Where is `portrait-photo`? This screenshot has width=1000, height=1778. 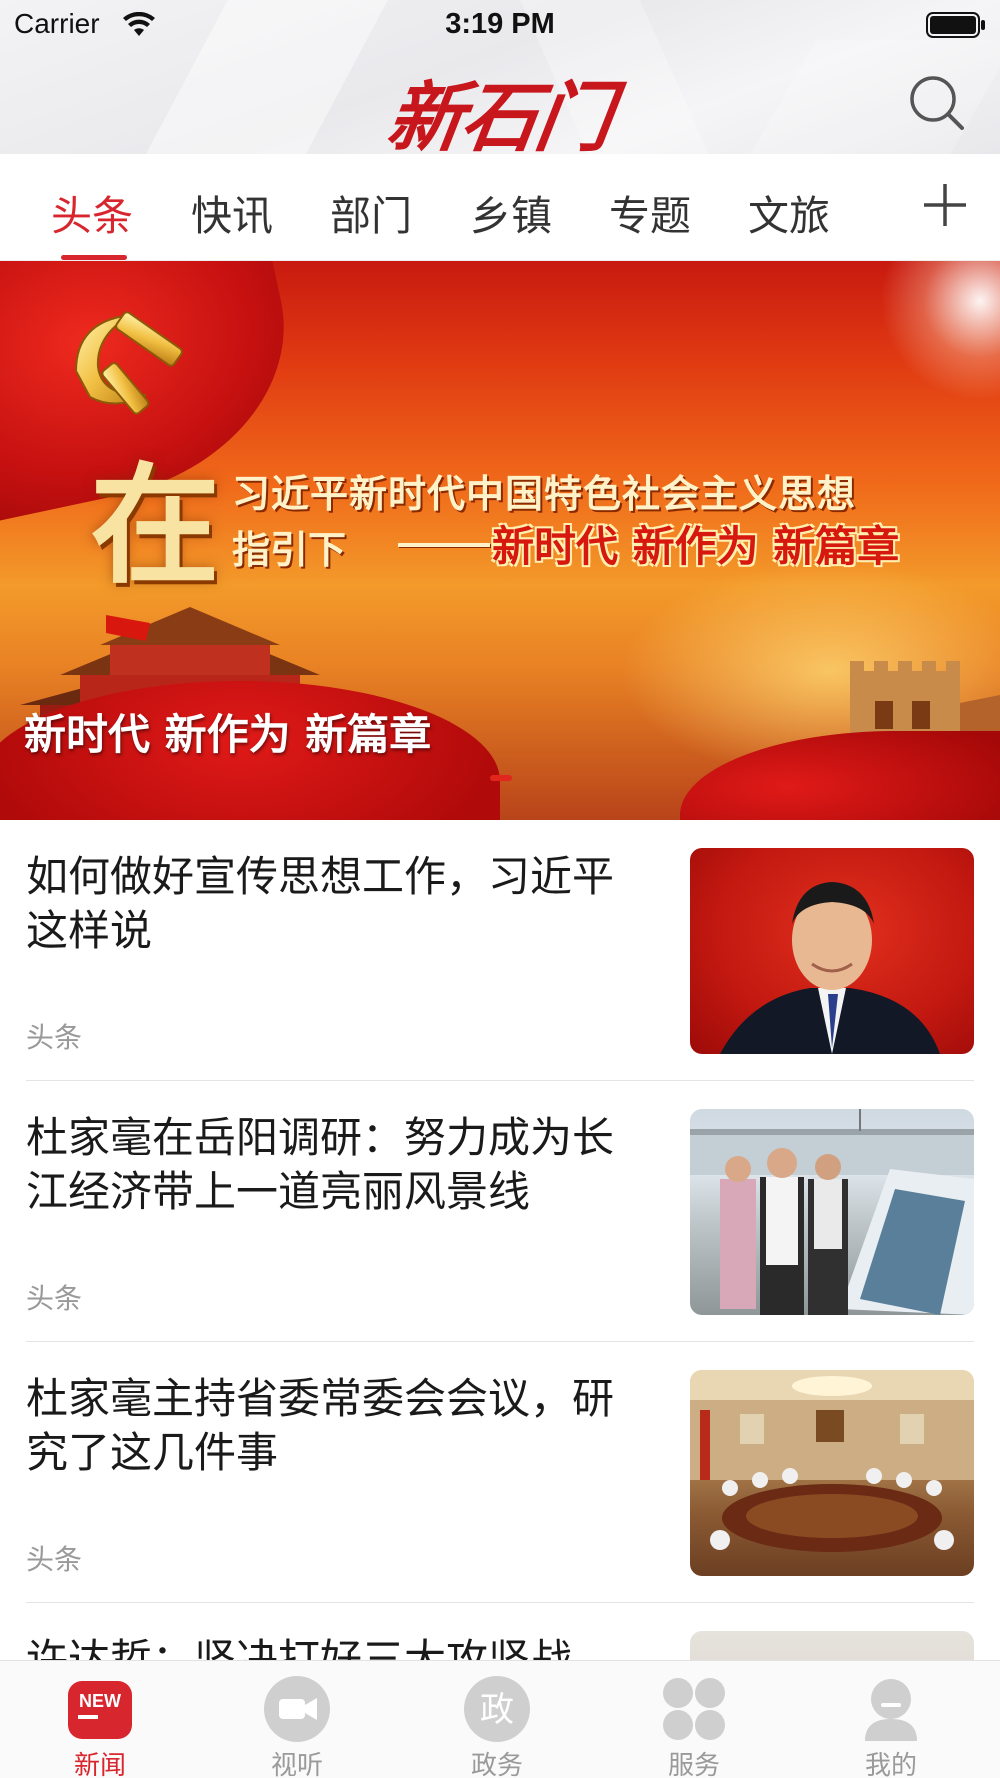 portrait-photo is located at coordinates (830, 968).